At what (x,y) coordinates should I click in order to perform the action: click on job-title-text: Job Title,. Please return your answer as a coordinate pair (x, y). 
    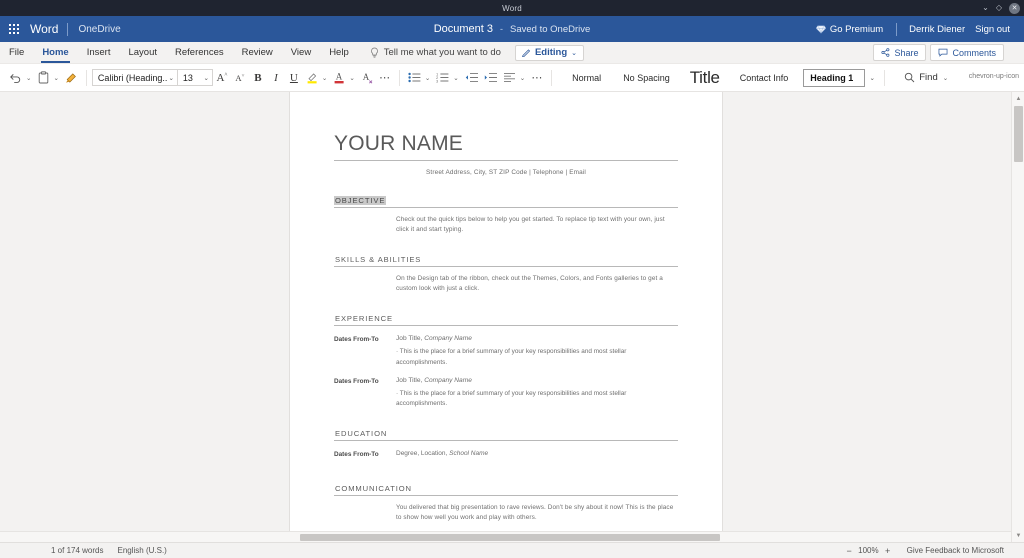
    Looking at the image, I should click on (410, 339).